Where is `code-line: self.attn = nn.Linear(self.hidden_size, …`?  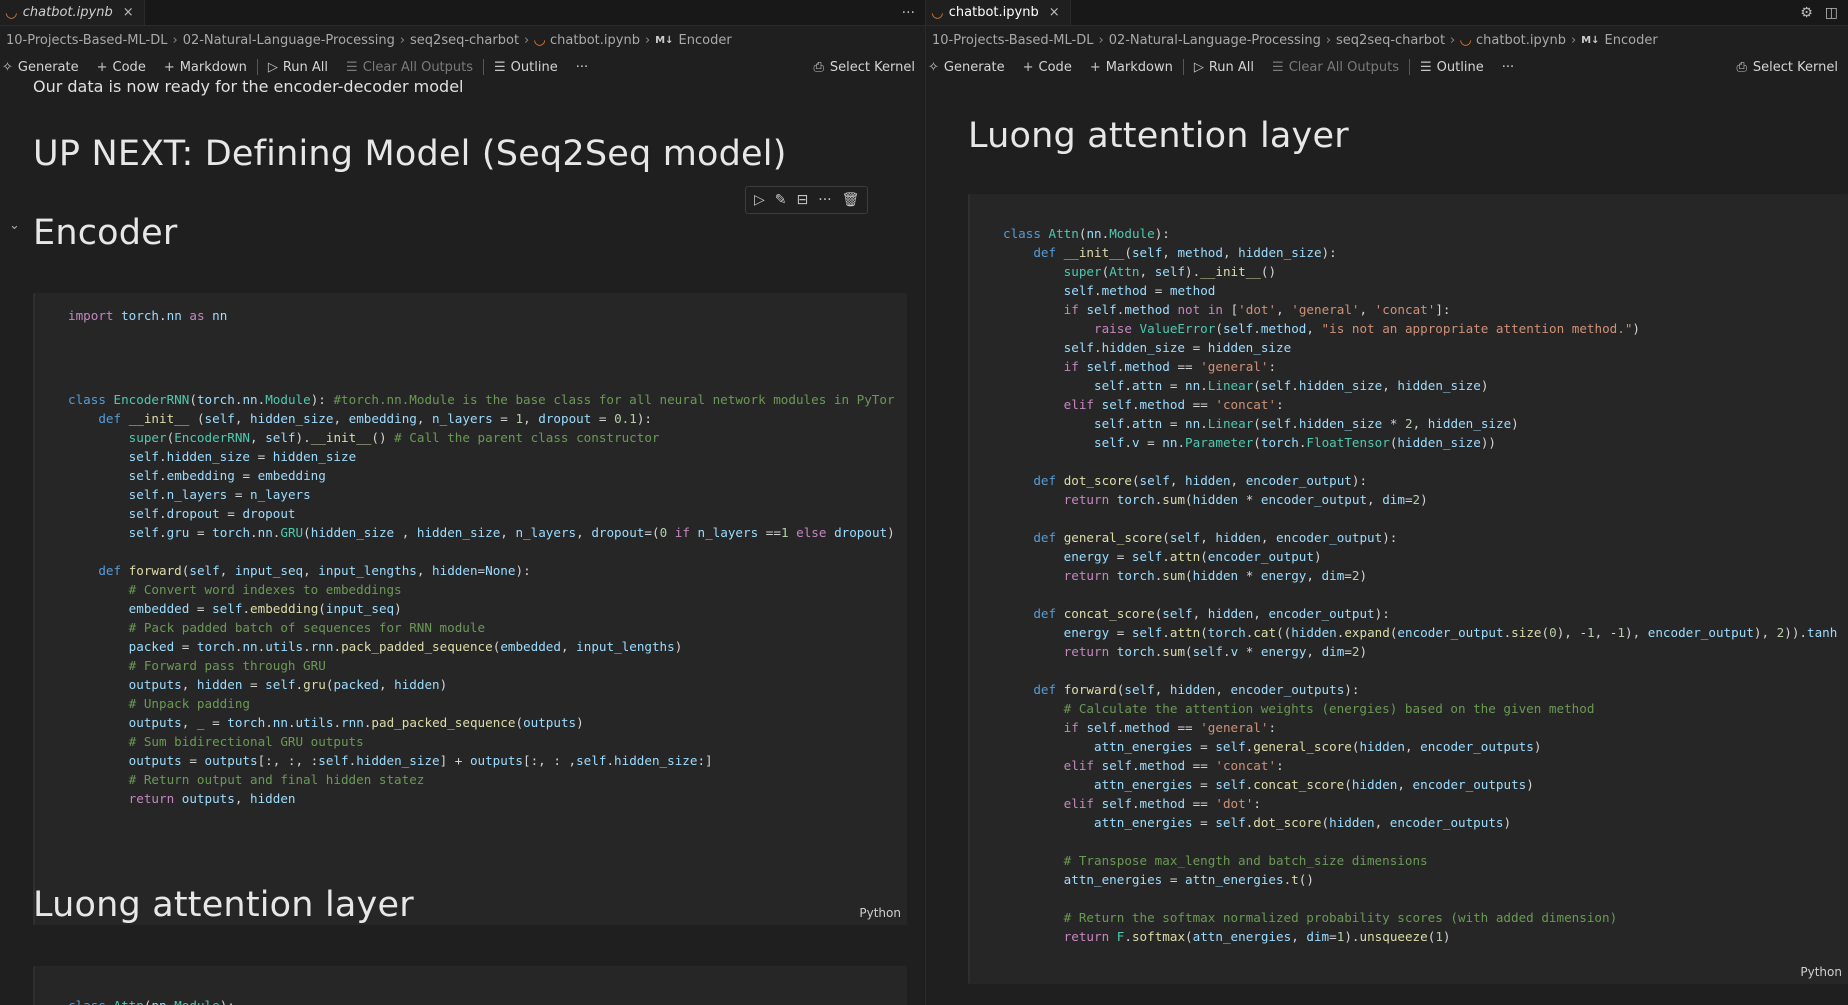 code-line: self.attn = nn.Linear(self.hidden_size, … is located at coordinates (1420, 385).